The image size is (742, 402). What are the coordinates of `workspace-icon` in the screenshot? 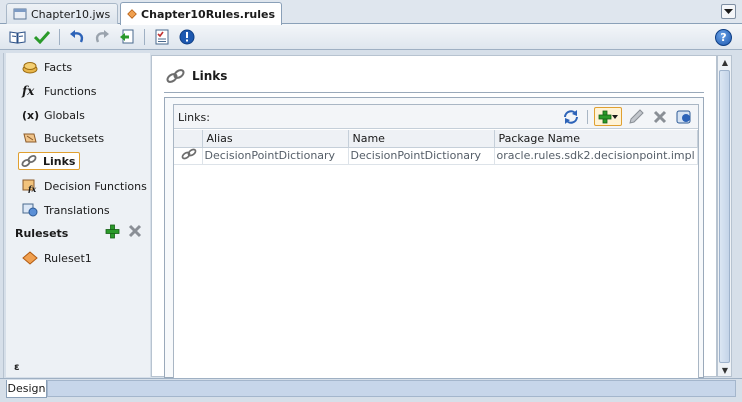 It's located at (20, 14).